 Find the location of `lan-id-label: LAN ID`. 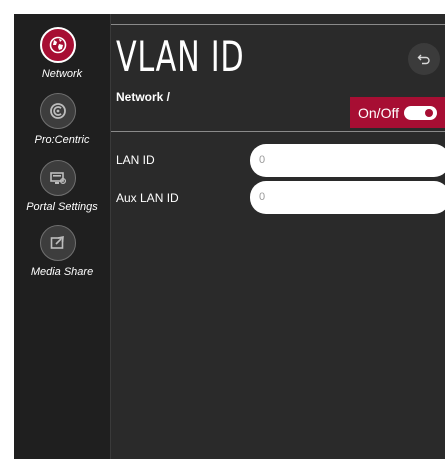

lan-id-label: LAN ID is located at coordinates (135, 160).